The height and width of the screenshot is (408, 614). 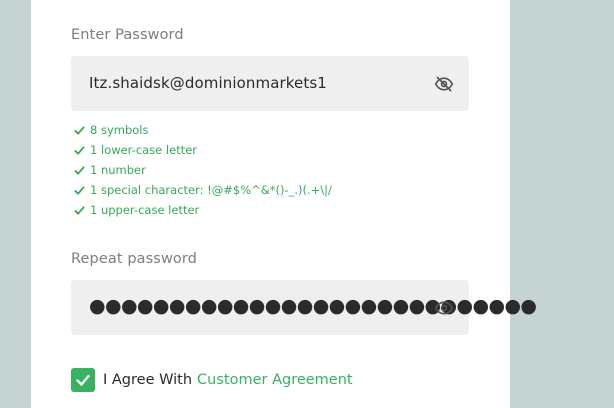 I want to click on eye-off-icon, so click(x=444, y=84).